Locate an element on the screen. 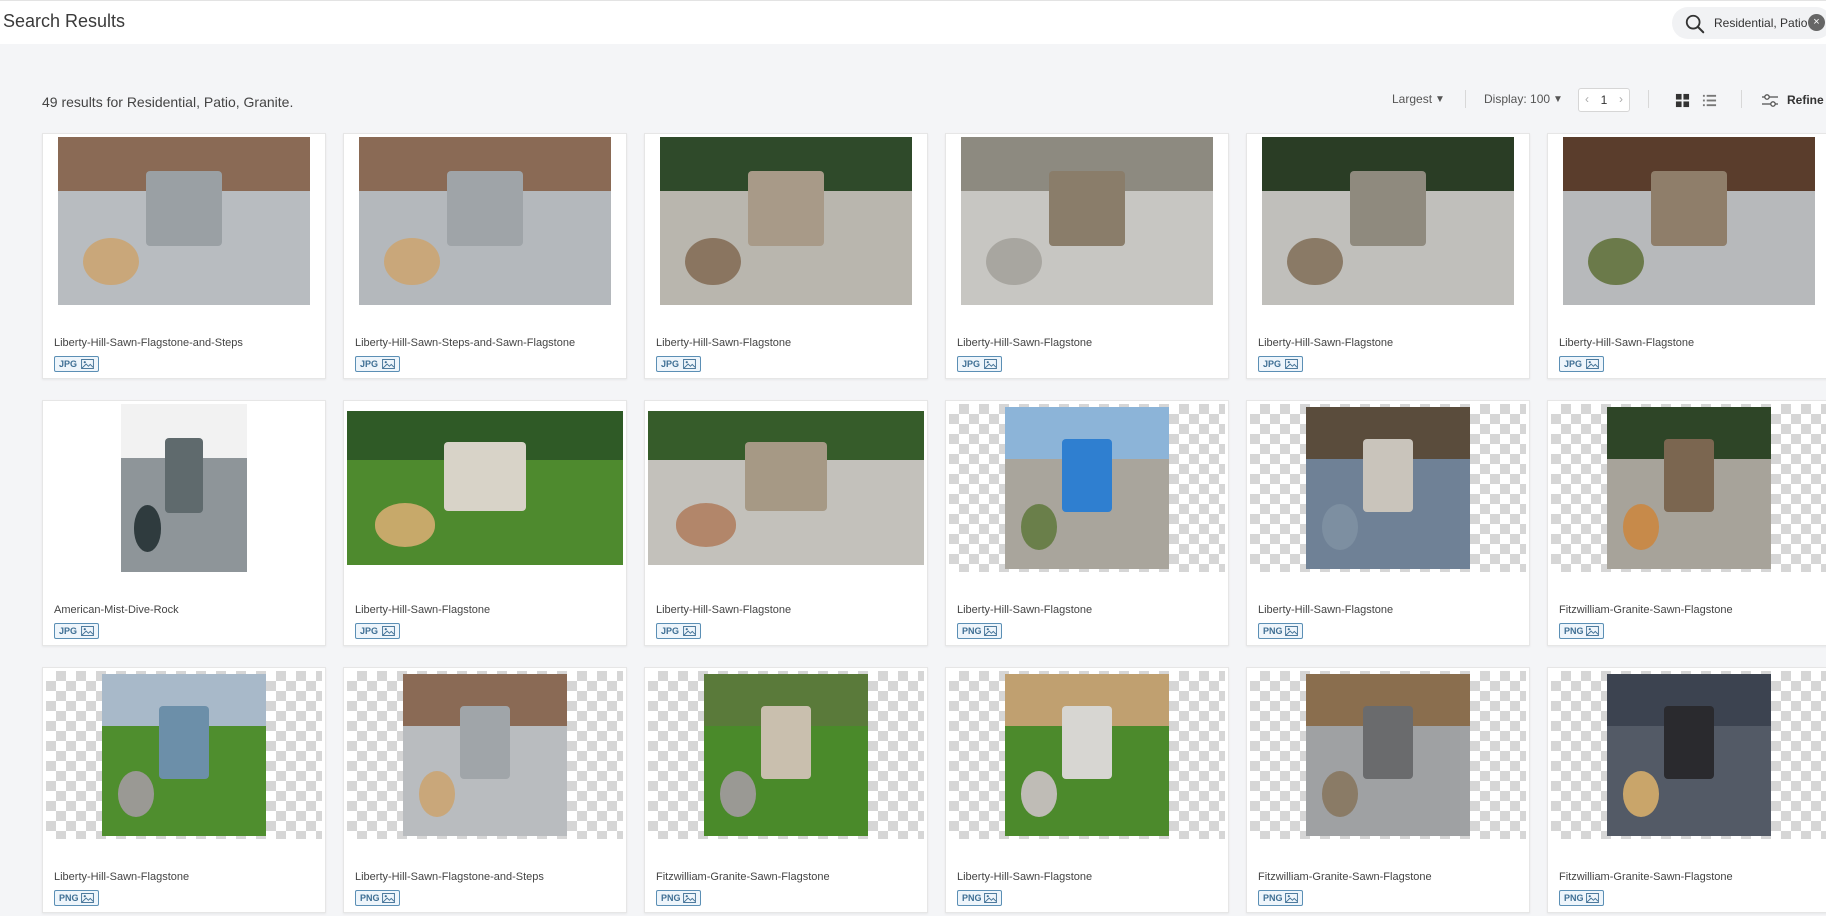 The image size is (1826, 916). clear-search-icon: × is located at coordinates (1816, 22).